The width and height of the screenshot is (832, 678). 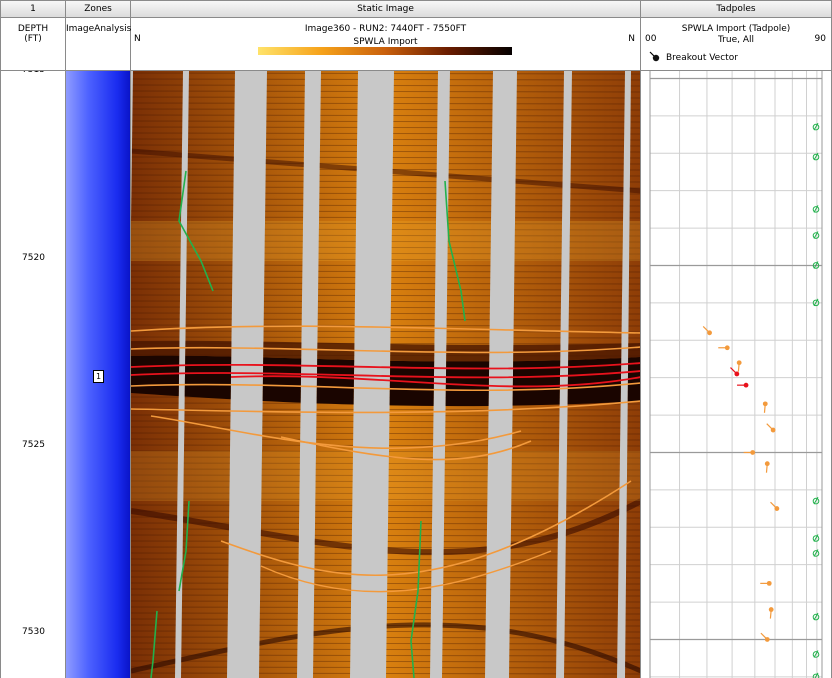 What do you see at coordinates (33, 9) in the screenshot?
I see `col-header-1: 1` at bounding box center [33, 9].